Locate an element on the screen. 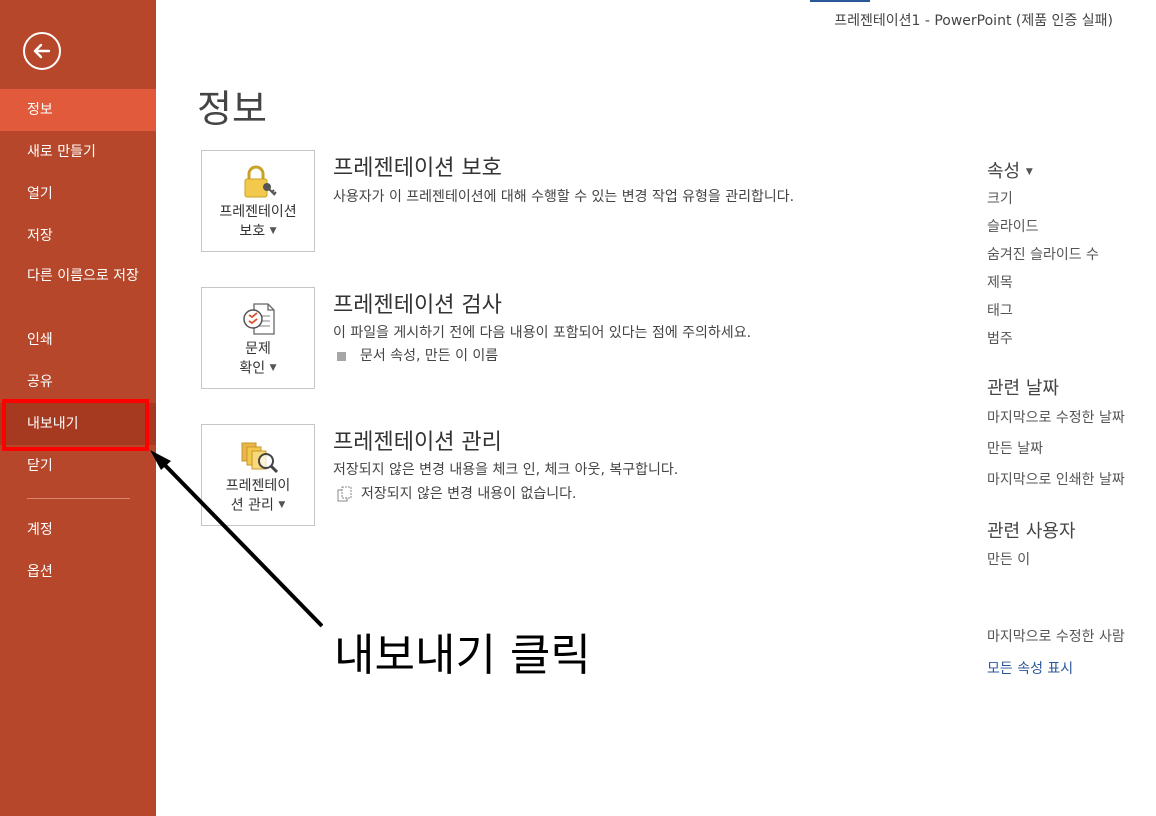 Image resolution: width=1156 pixels, height=816 pixels. annotation-text: 내보내기 클릭 is located at coordinates (462, 655).